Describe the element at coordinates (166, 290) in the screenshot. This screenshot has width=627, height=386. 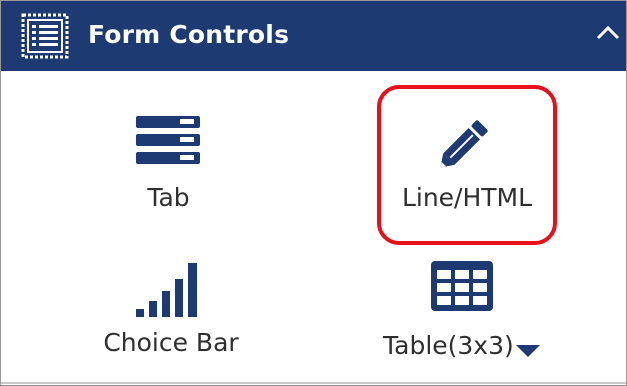
I see `bar-signal-icon` at that location.